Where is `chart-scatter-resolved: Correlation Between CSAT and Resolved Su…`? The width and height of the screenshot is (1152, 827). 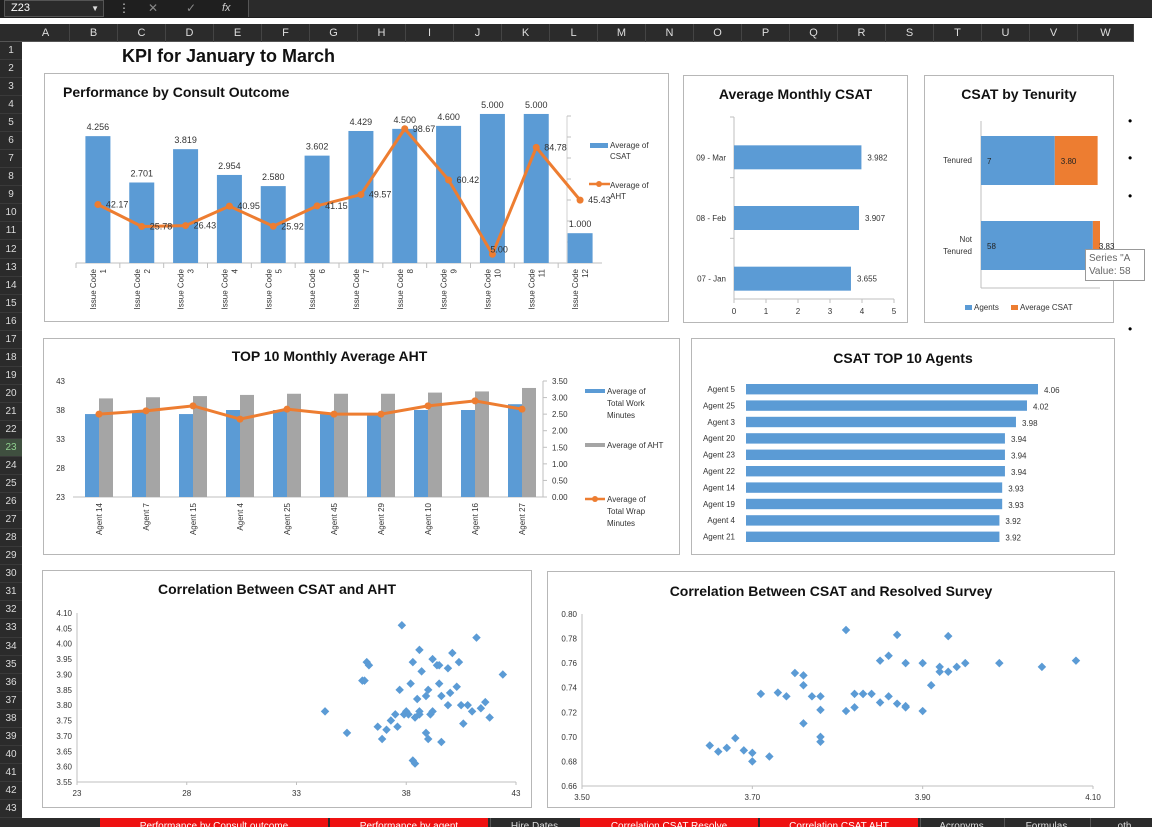
chart-scatter-resolved: Correlation Between CSAT and Resolved Su… is located at coordinates (831, 689).